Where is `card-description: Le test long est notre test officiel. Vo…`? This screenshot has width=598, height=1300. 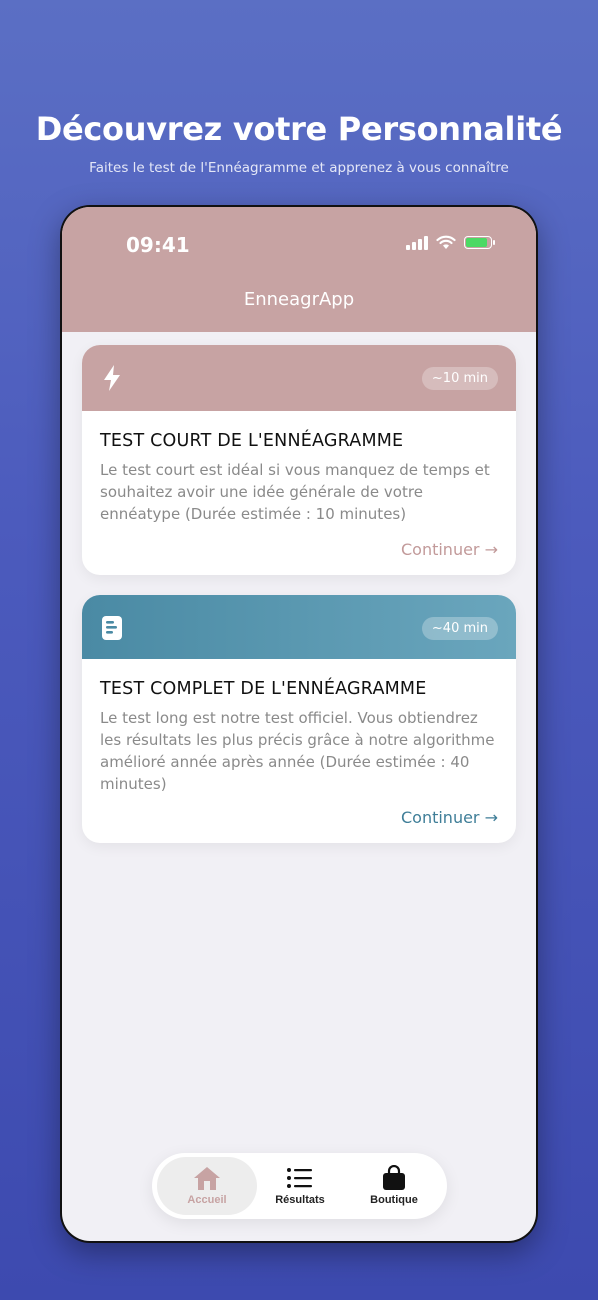 card-description: Le test long est notre test officiel. Vo… is located at coordinates (297, 751).